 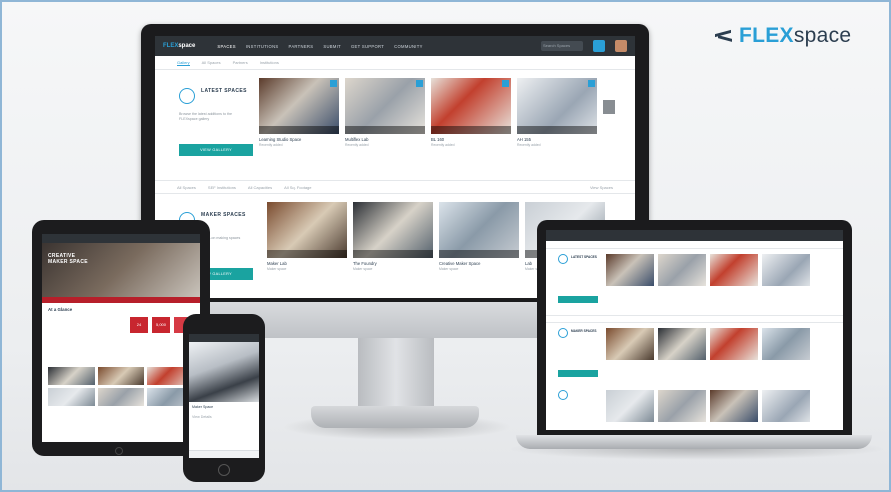 I want to click on stat-box: 24, so click(x=139, y=325).